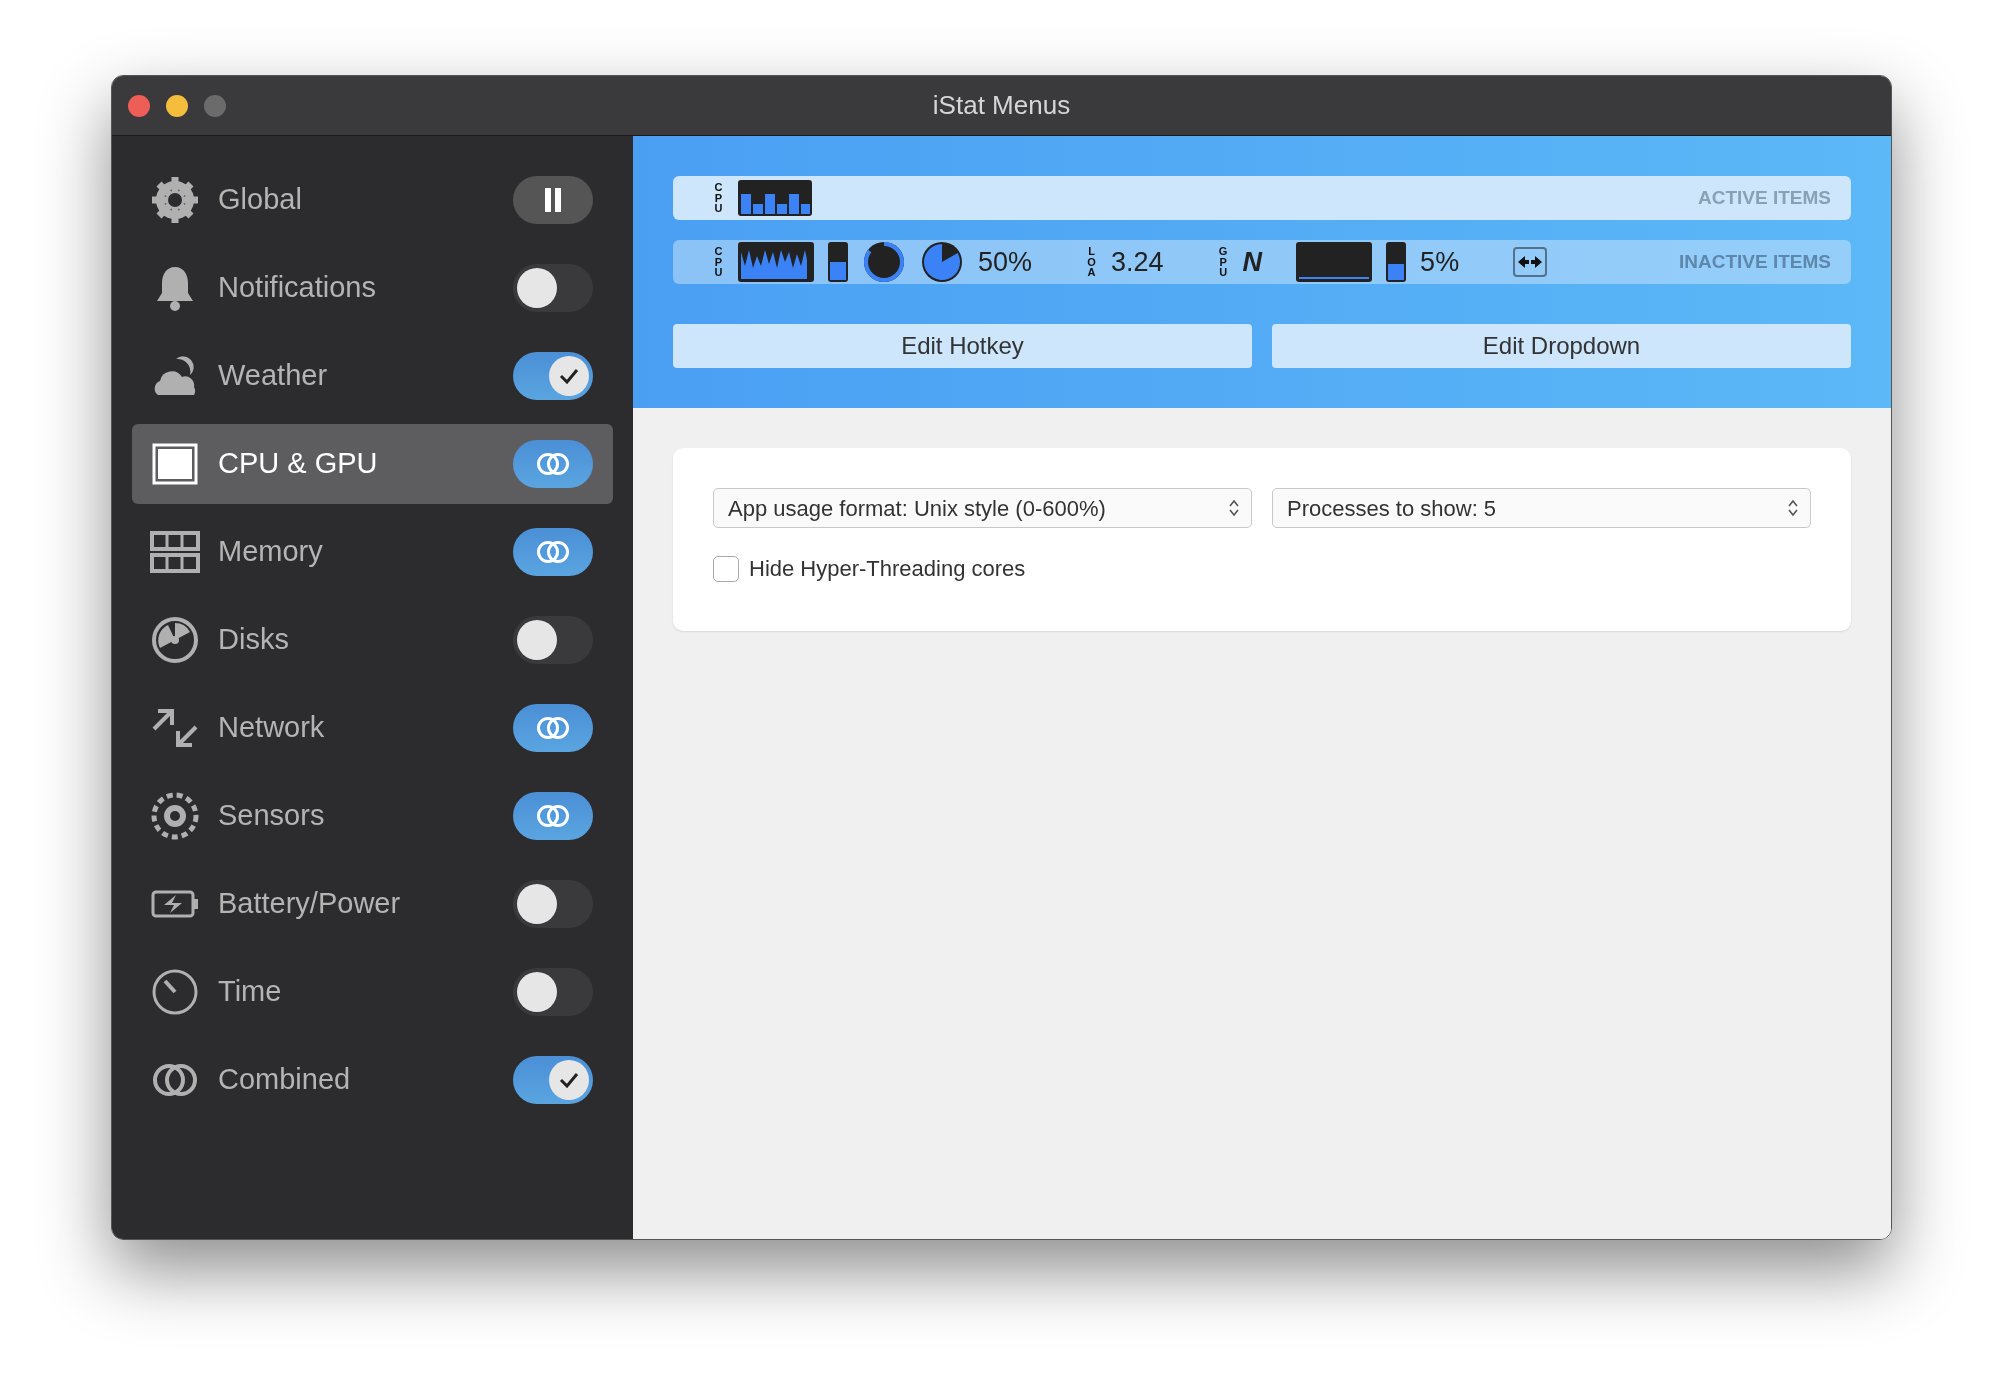  Describe the element at coordinates (775, 198) in the screenshot. I see `bar-graph-icon` at that location.